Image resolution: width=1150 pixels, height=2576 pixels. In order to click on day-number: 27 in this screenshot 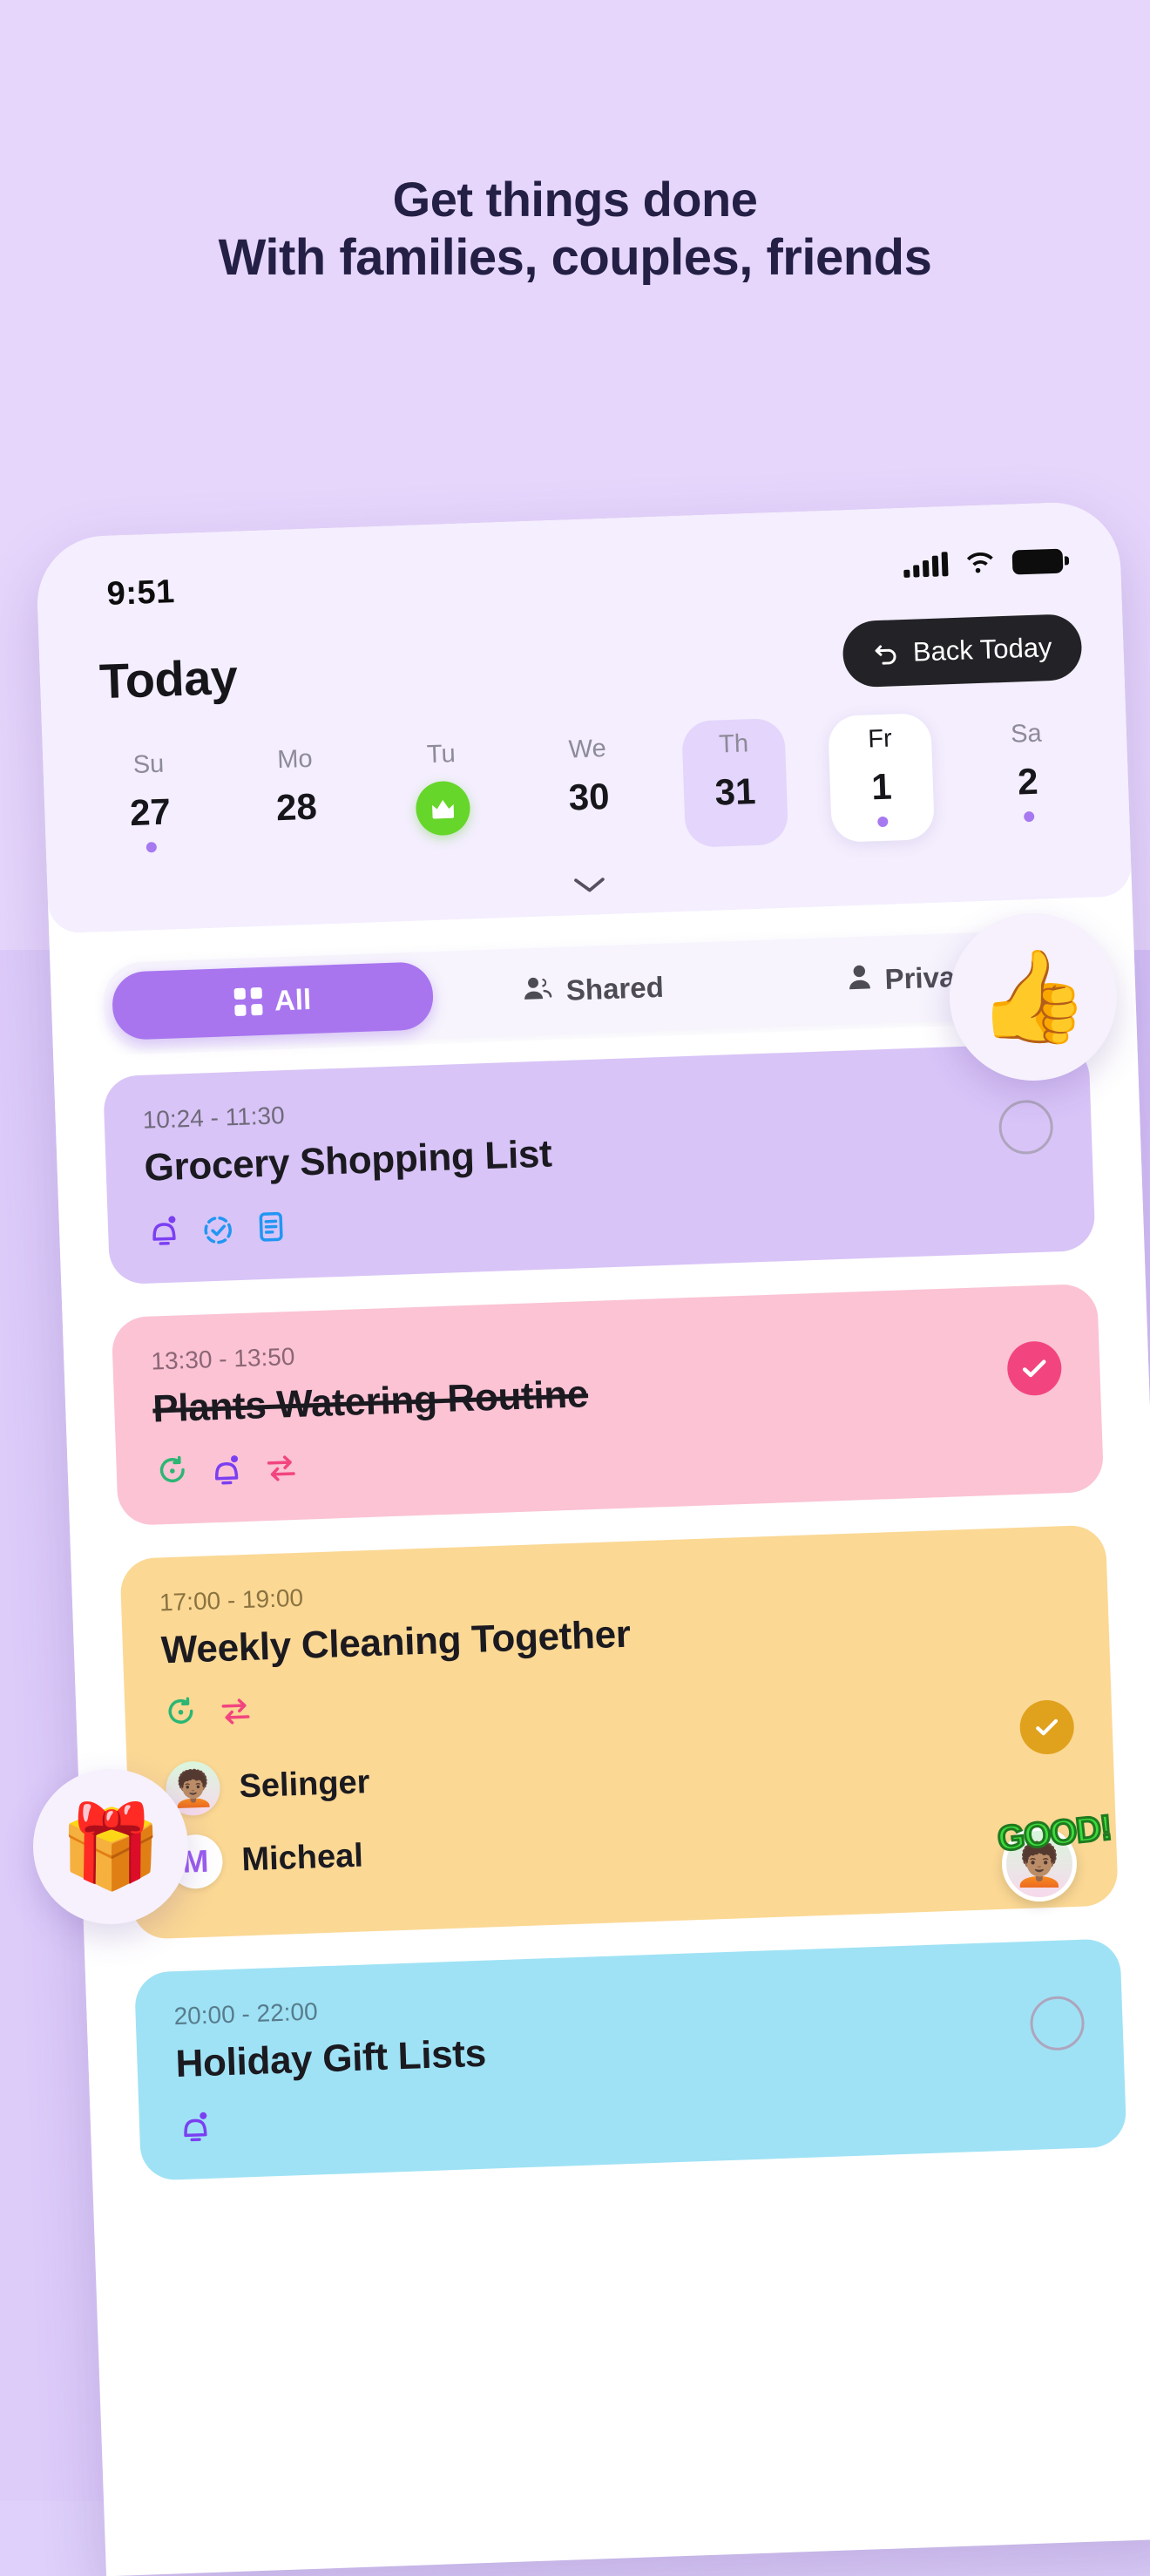, I will do `click(150, 812)`.